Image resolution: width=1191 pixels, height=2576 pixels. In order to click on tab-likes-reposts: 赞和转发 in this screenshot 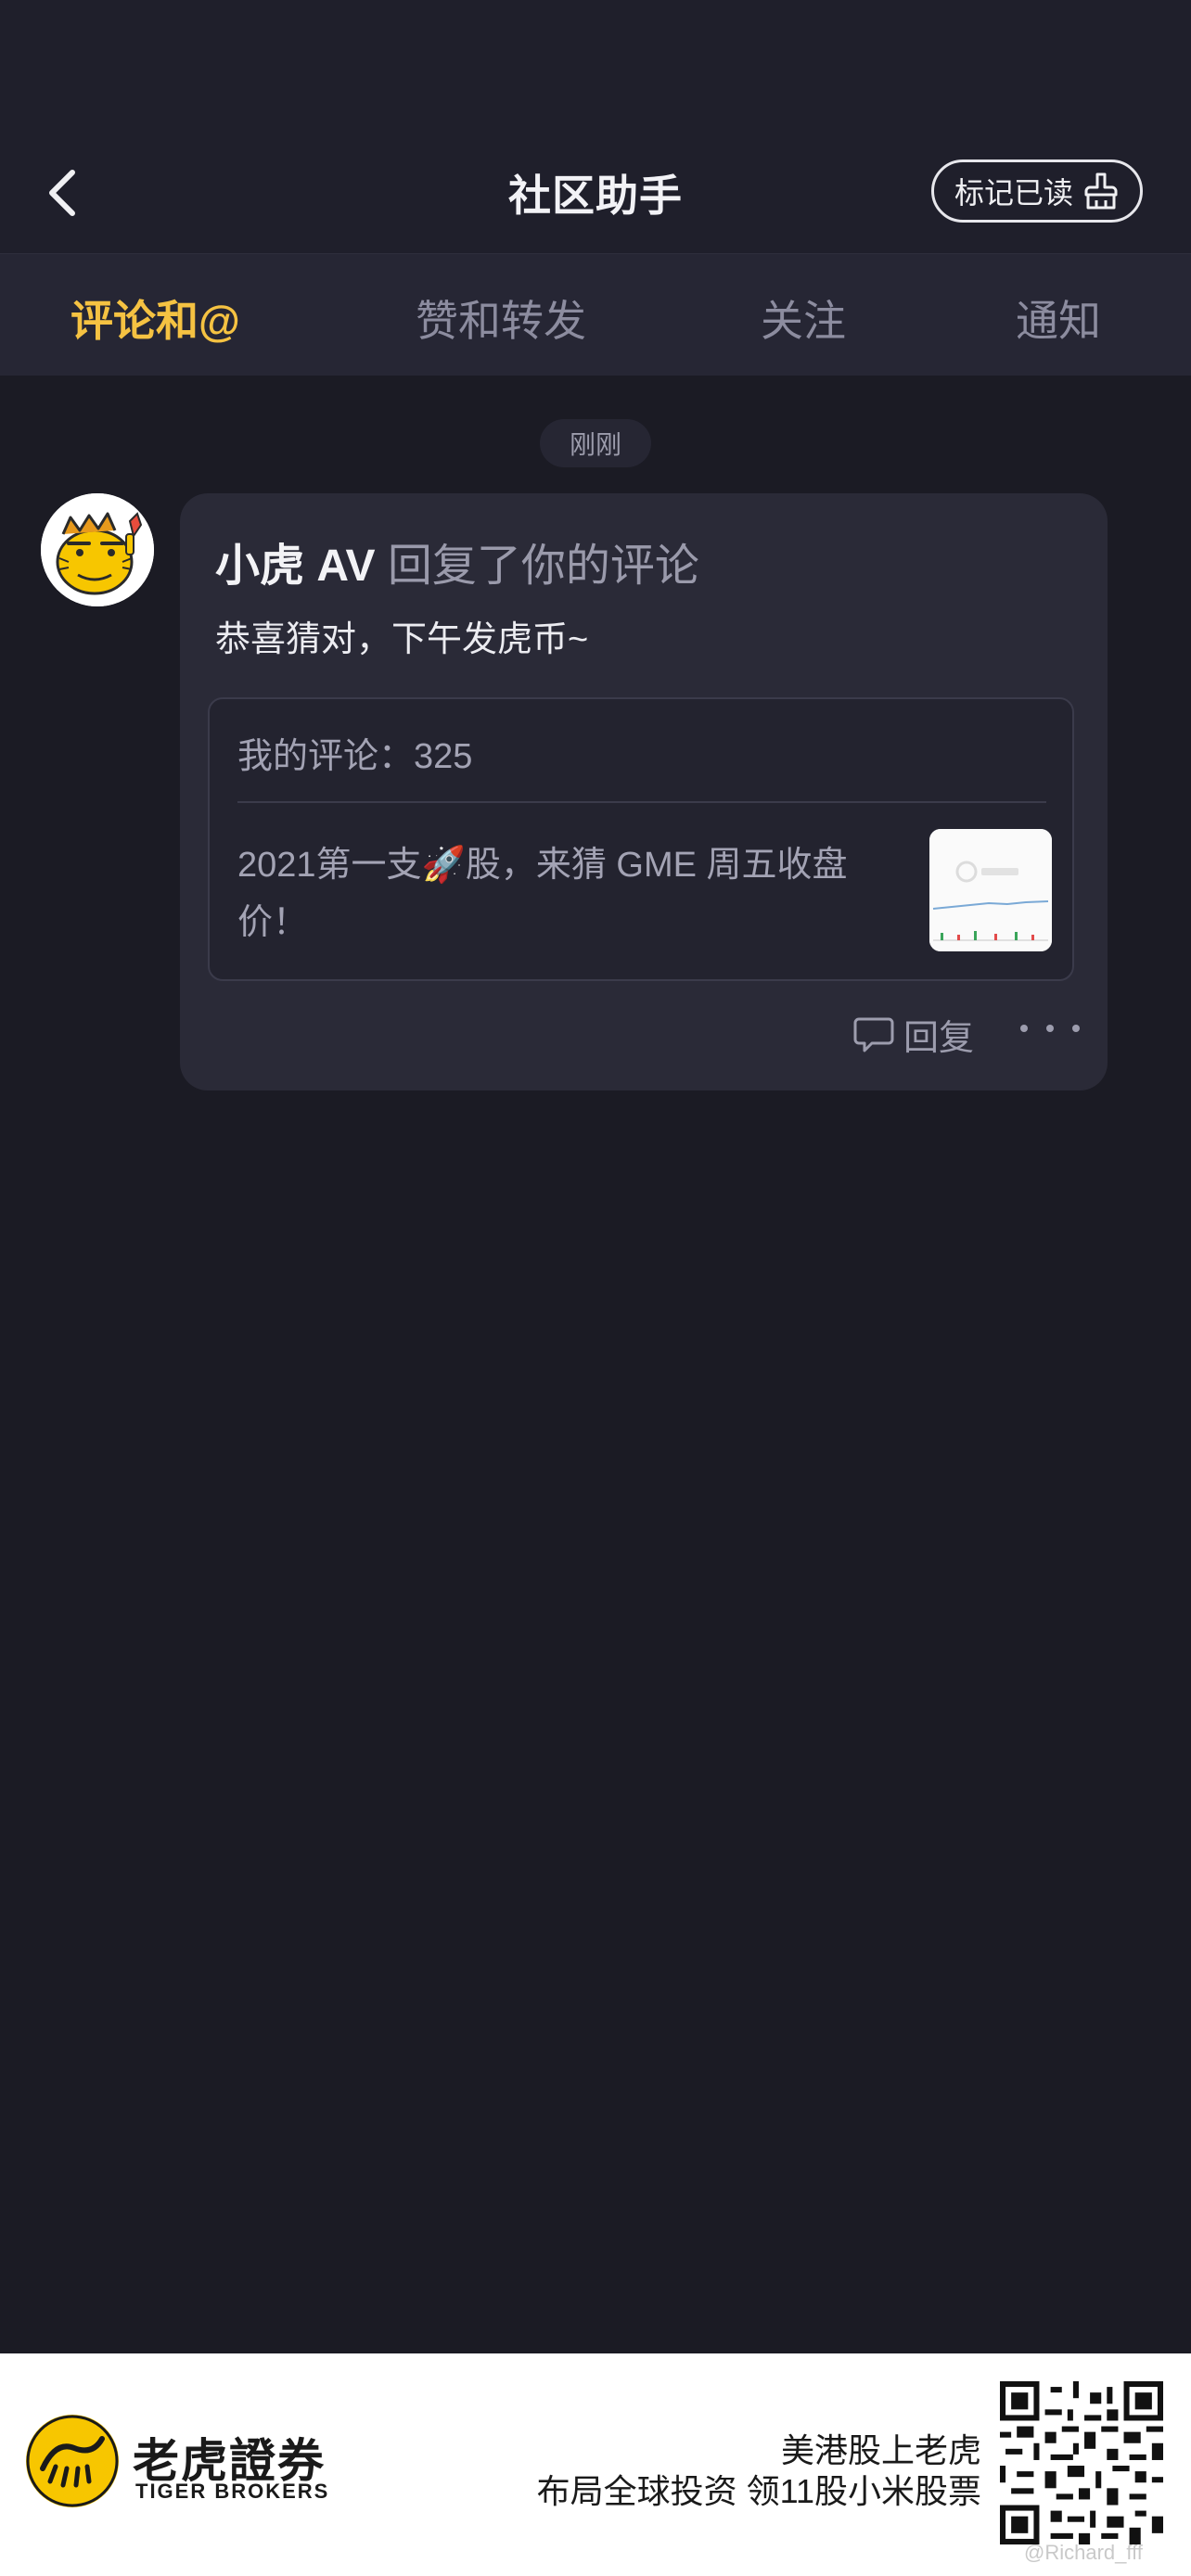, I will do `click(501, 318)`.